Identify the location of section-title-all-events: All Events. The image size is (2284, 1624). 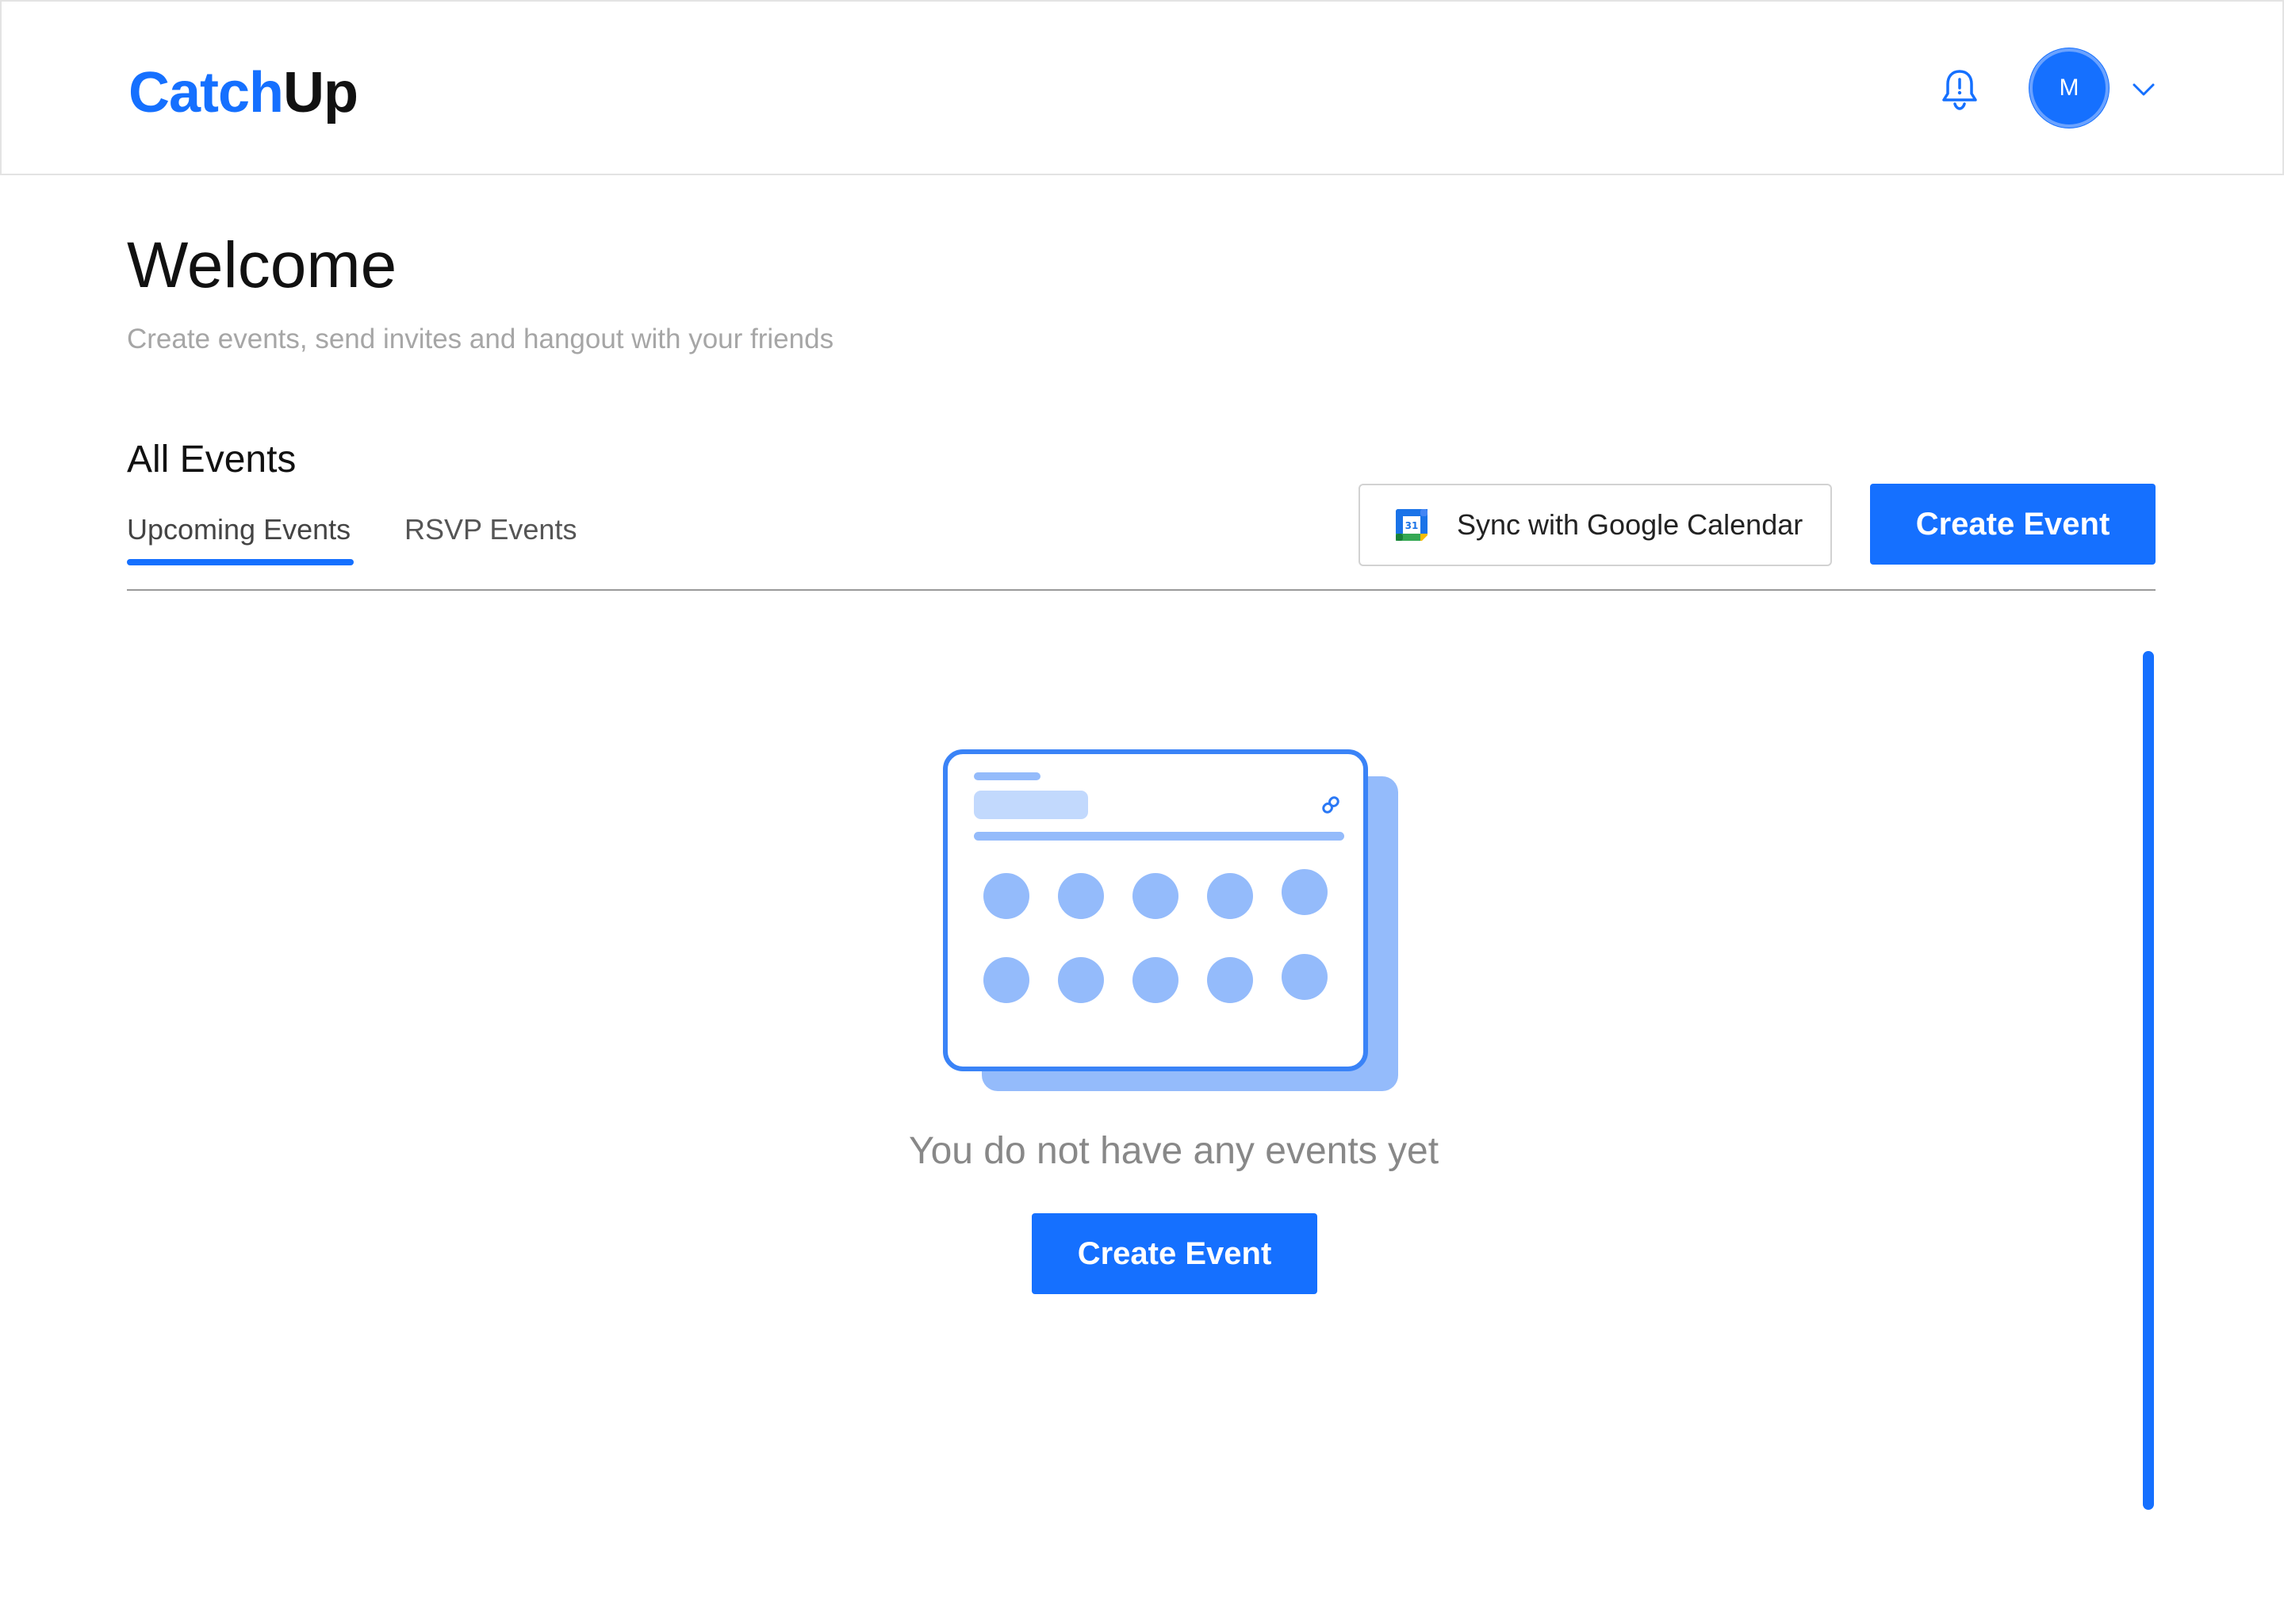
(212, 460).